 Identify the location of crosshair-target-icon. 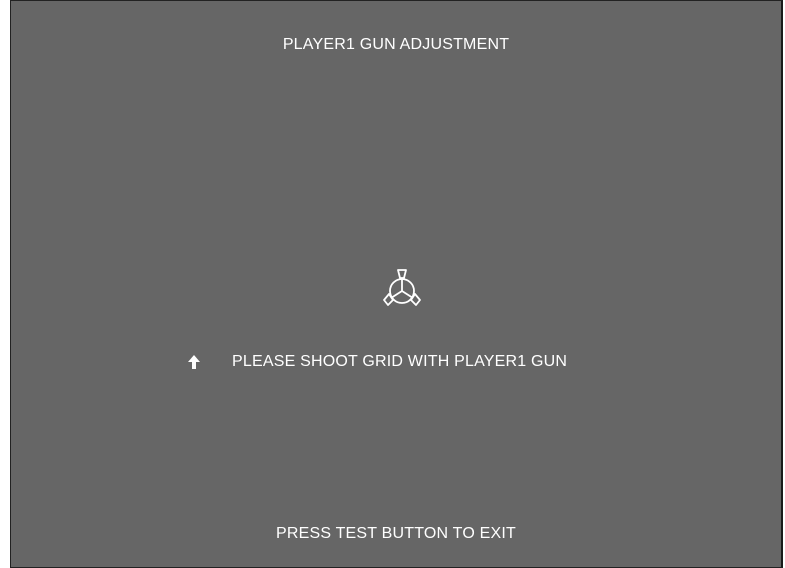
(402, 289).